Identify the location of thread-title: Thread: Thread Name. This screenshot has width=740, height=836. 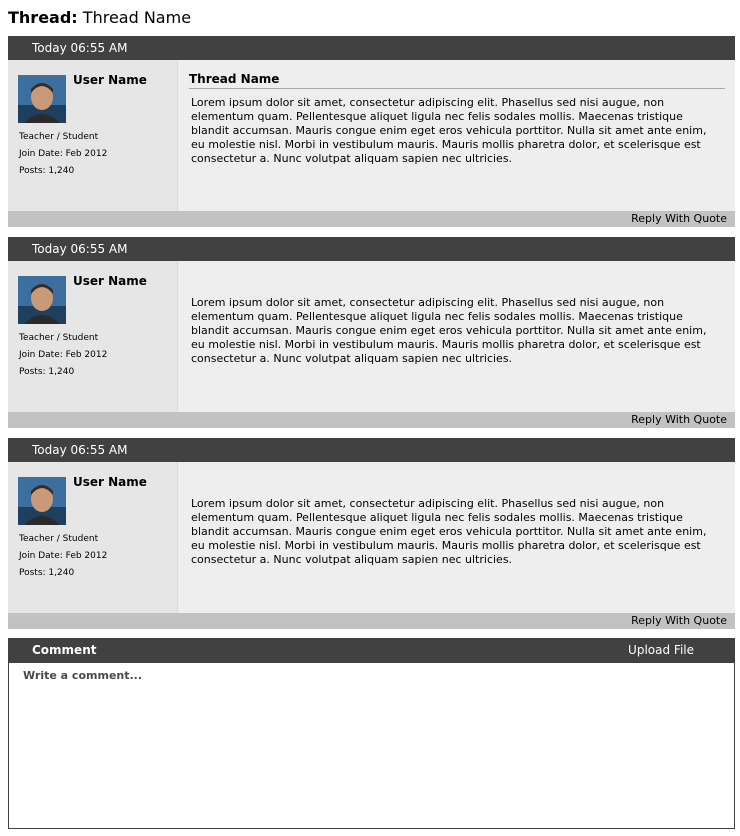
(99, 19).